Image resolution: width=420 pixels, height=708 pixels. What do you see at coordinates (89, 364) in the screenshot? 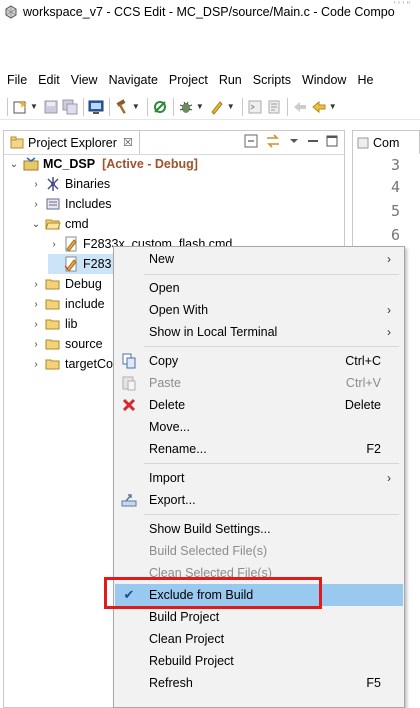
I see `tree-item-label: targetCo` at bounding box center [89, 364].